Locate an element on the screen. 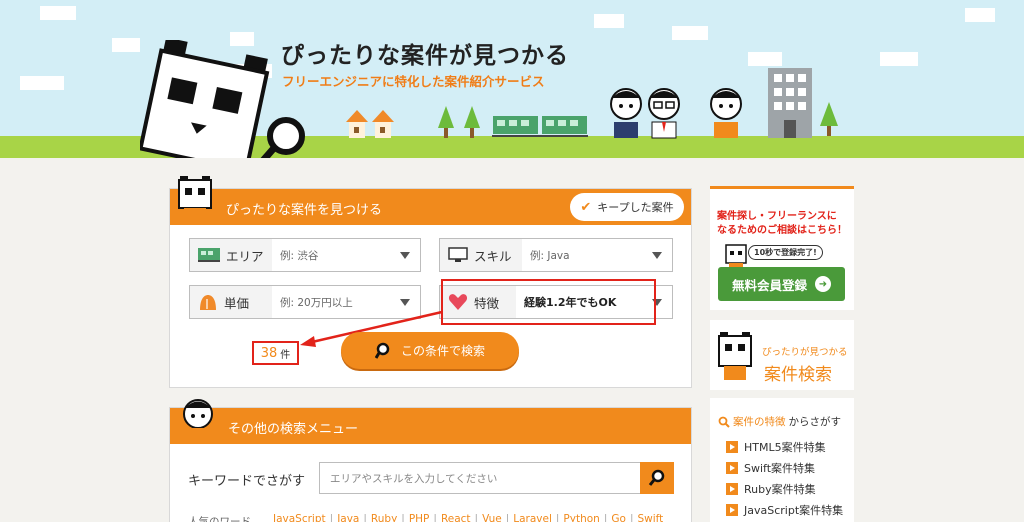 Image resolution: width=1024 pixels, height=522 pixels. popular-word: Java is located at coordinates (348, 517).